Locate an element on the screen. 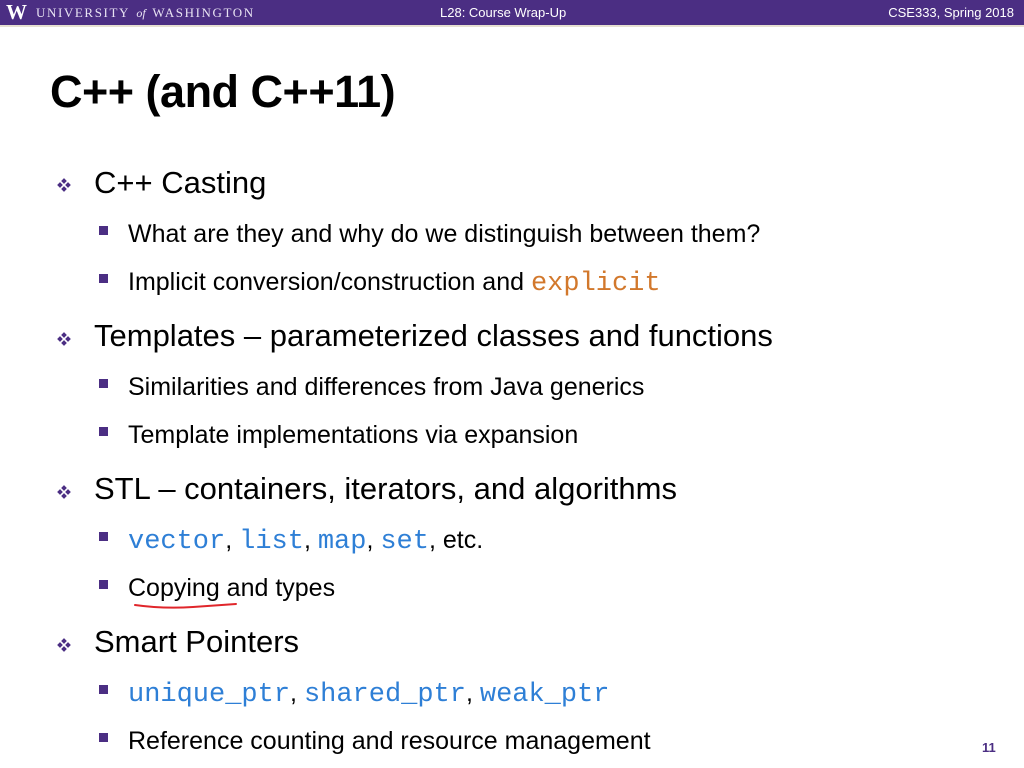 This screenshot has width=1024, height=768. wordmark-of: of is located at coordinates (141, 13).